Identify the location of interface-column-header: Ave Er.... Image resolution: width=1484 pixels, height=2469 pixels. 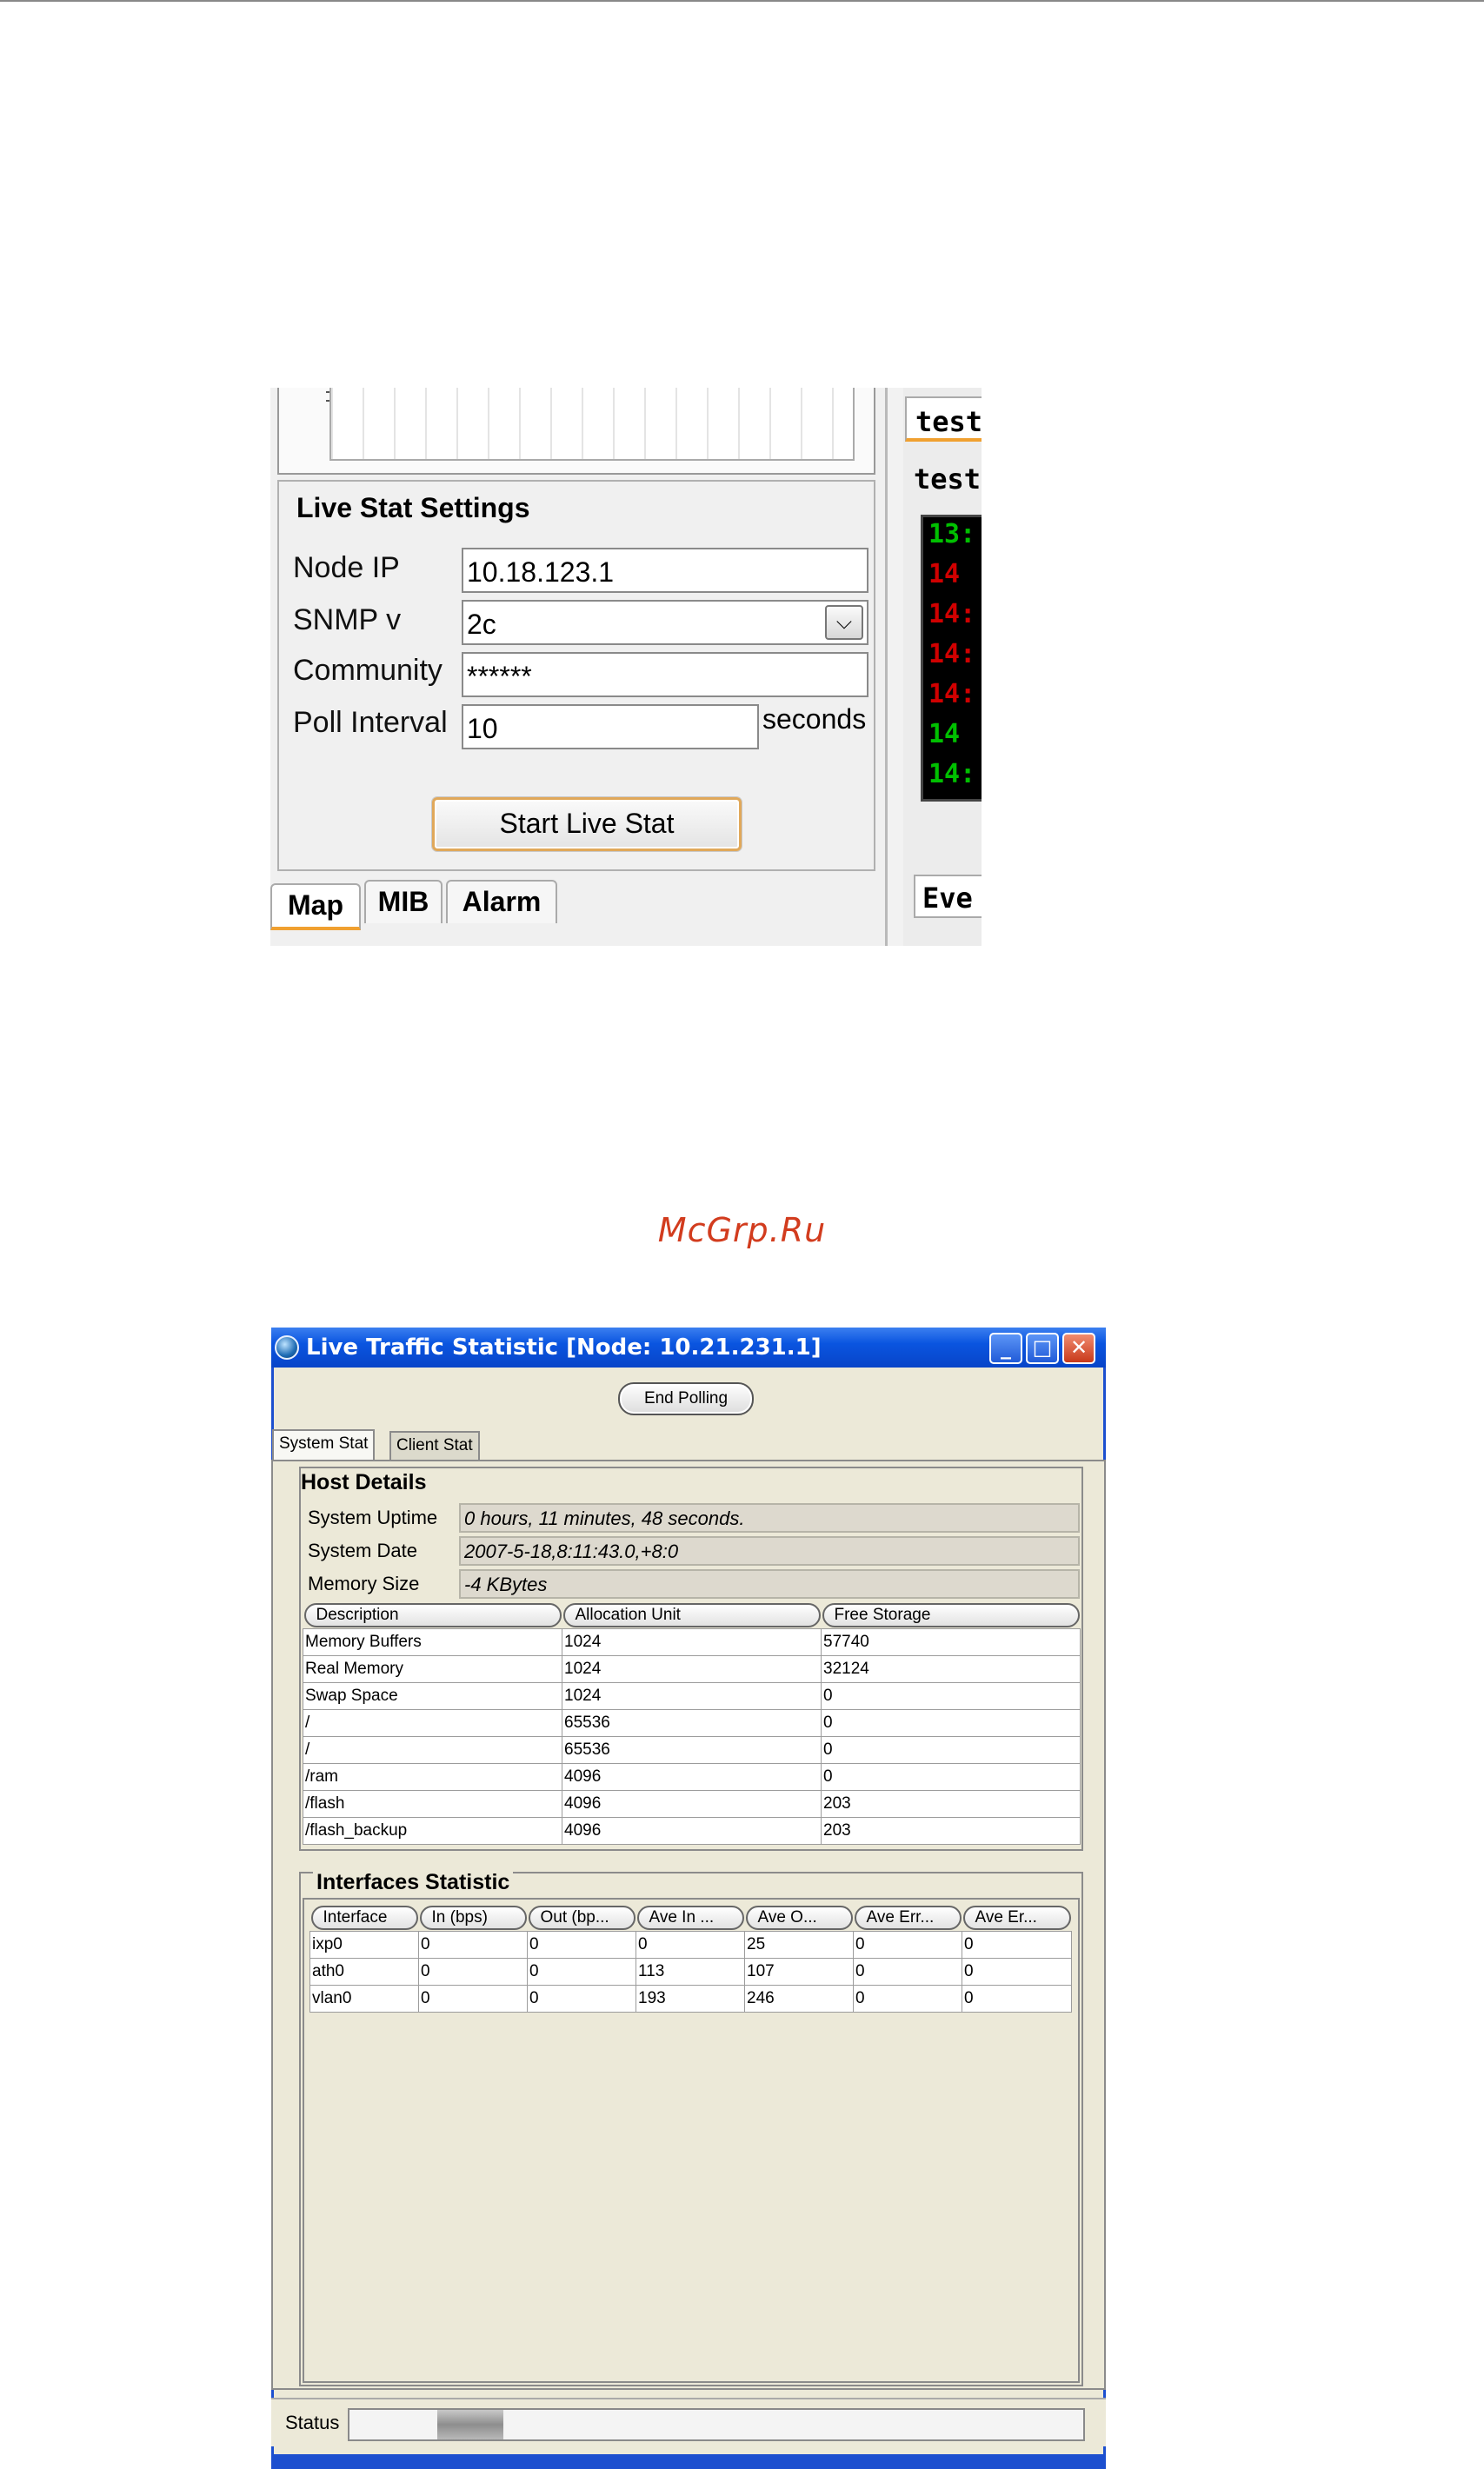
(1017, 1918).